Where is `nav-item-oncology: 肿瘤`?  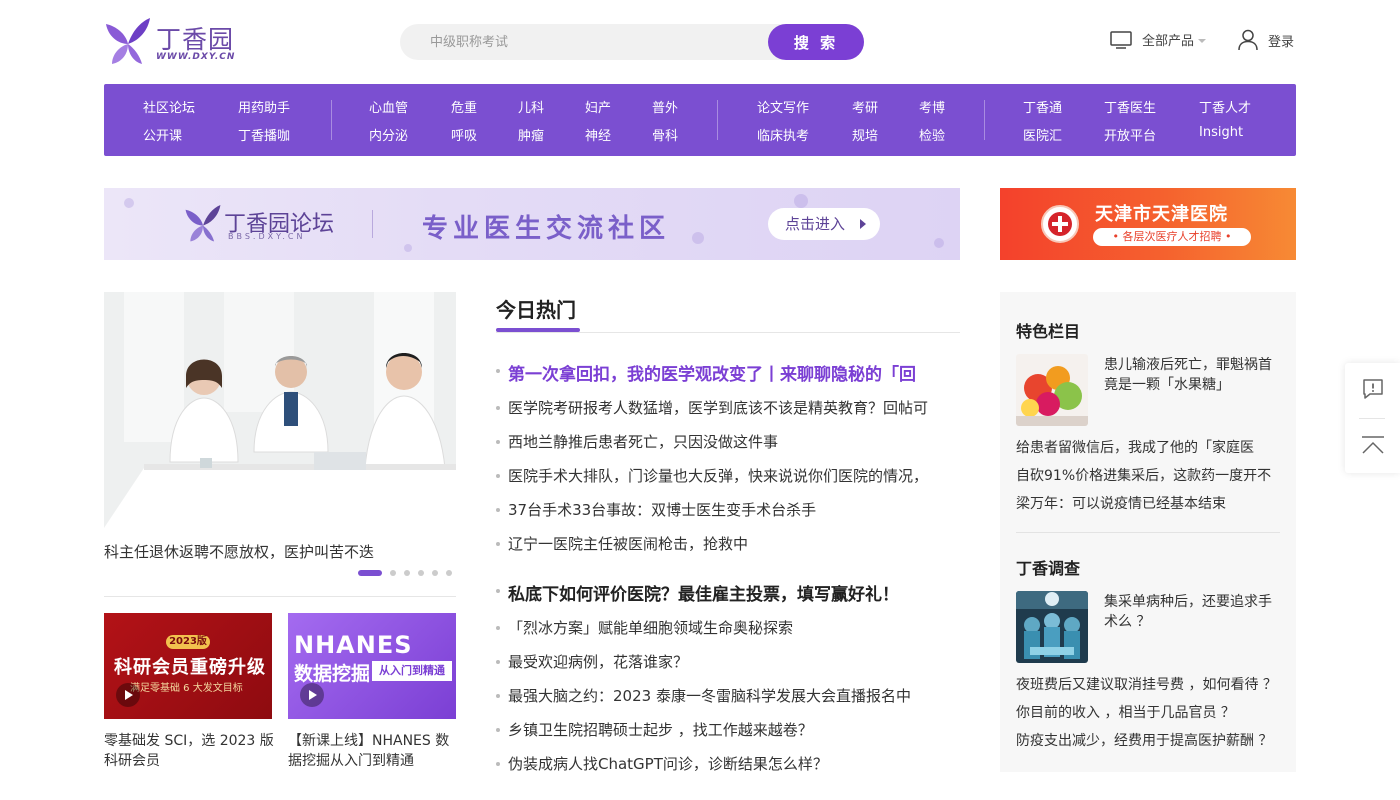
nav-item-oncology: 肿瘤 is located at coordinates (531, 134).